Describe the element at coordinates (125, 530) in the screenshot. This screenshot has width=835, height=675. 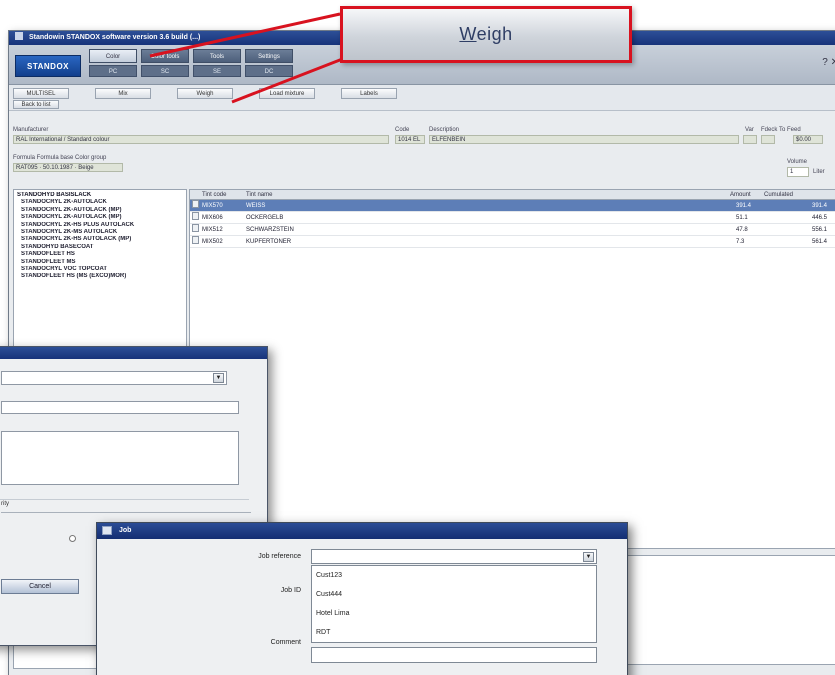
I see `job-dialog-title: Job` at that location.